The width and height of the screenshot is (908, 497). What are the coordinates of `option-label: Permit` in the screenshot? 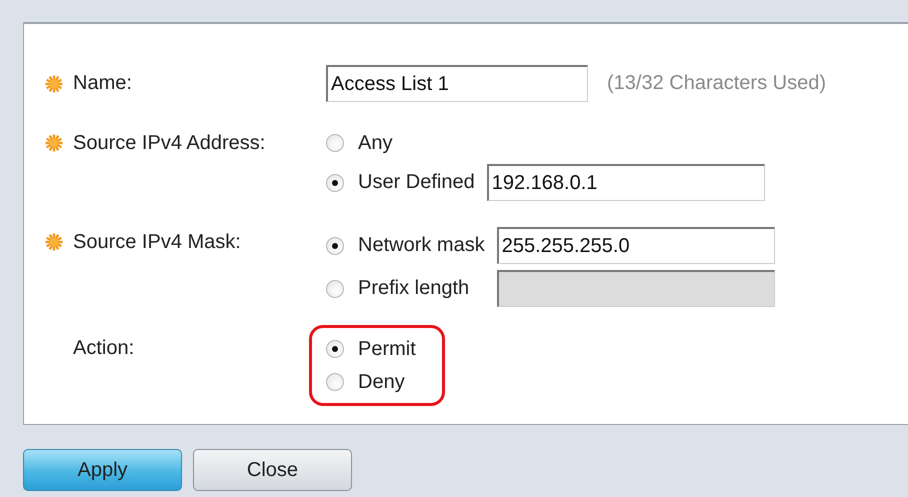 It's located at (387, 349).